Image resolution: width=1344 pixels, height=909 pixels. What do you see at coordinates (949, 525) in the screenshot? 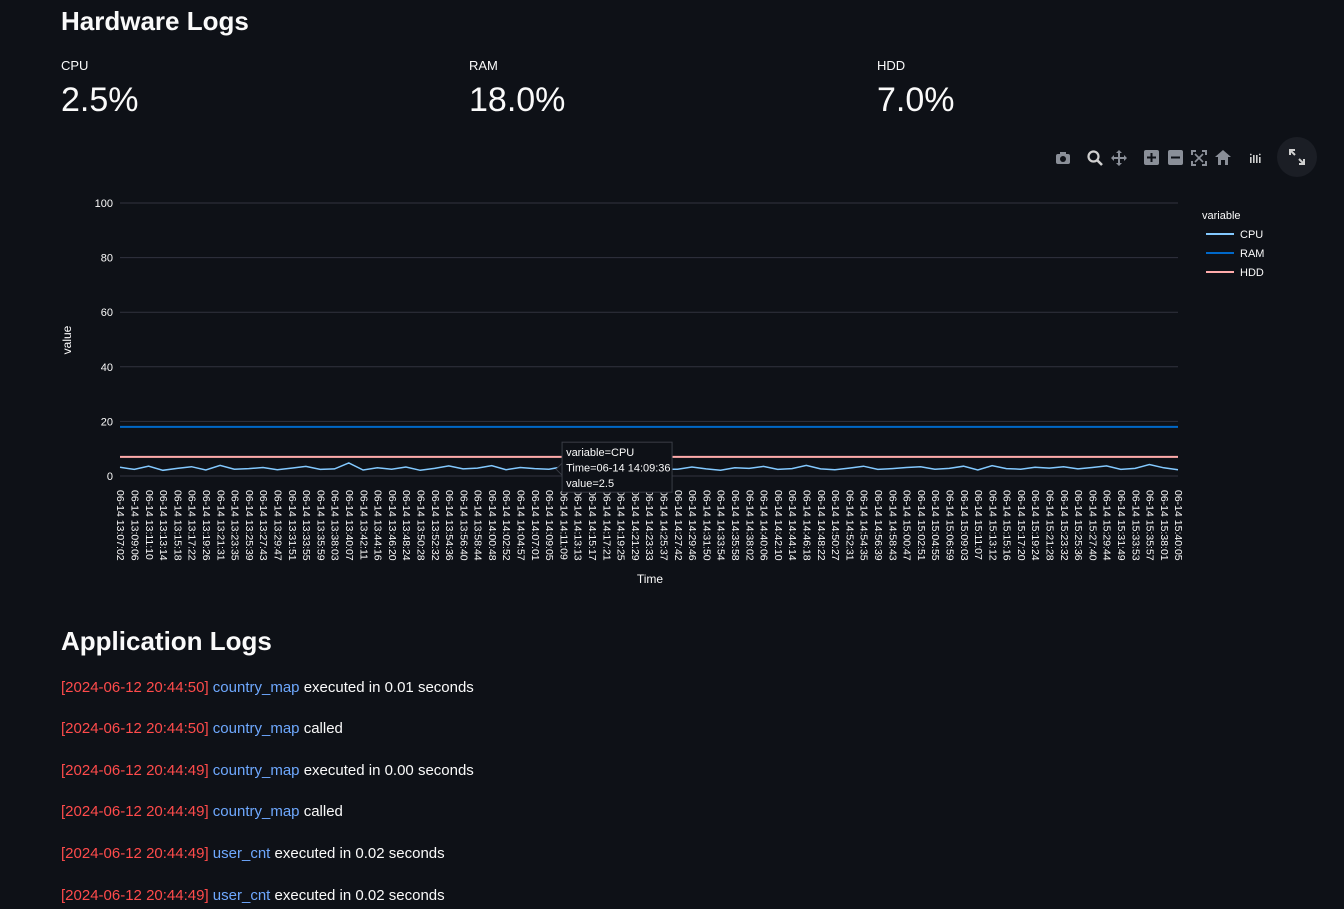
I see `x-tick-label: 06-14 15:06:59` at bounding box center [949, 525].